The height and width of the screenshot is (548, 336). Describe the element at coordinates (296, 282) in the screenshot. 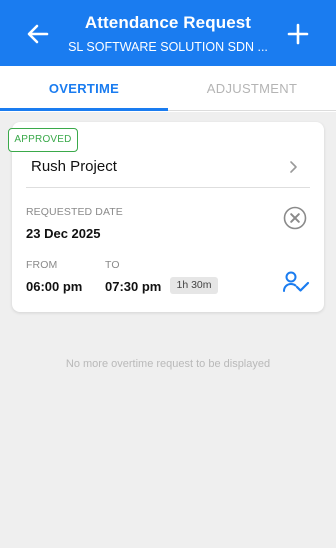

I see `person-check-icon` at that location.